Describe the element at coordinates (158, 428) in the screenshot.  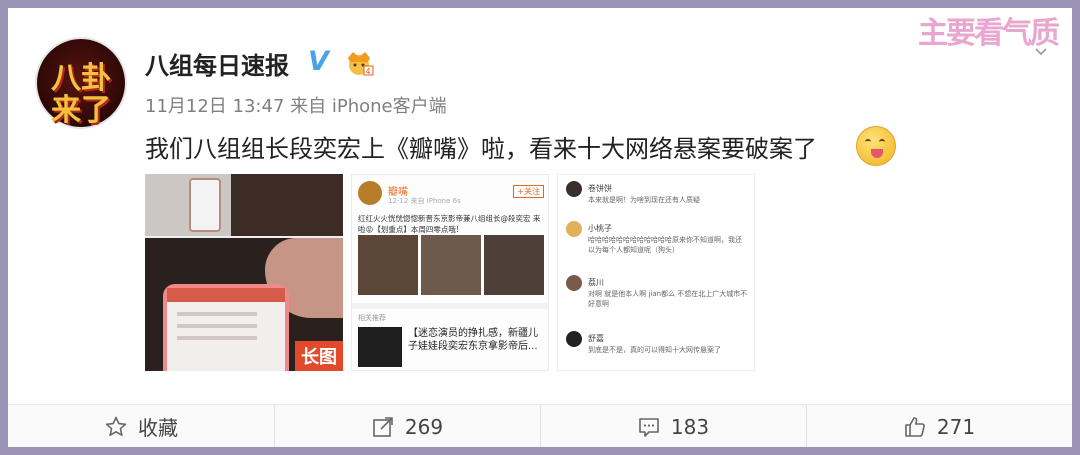
I see `favorite-label: 收藏` at that location.